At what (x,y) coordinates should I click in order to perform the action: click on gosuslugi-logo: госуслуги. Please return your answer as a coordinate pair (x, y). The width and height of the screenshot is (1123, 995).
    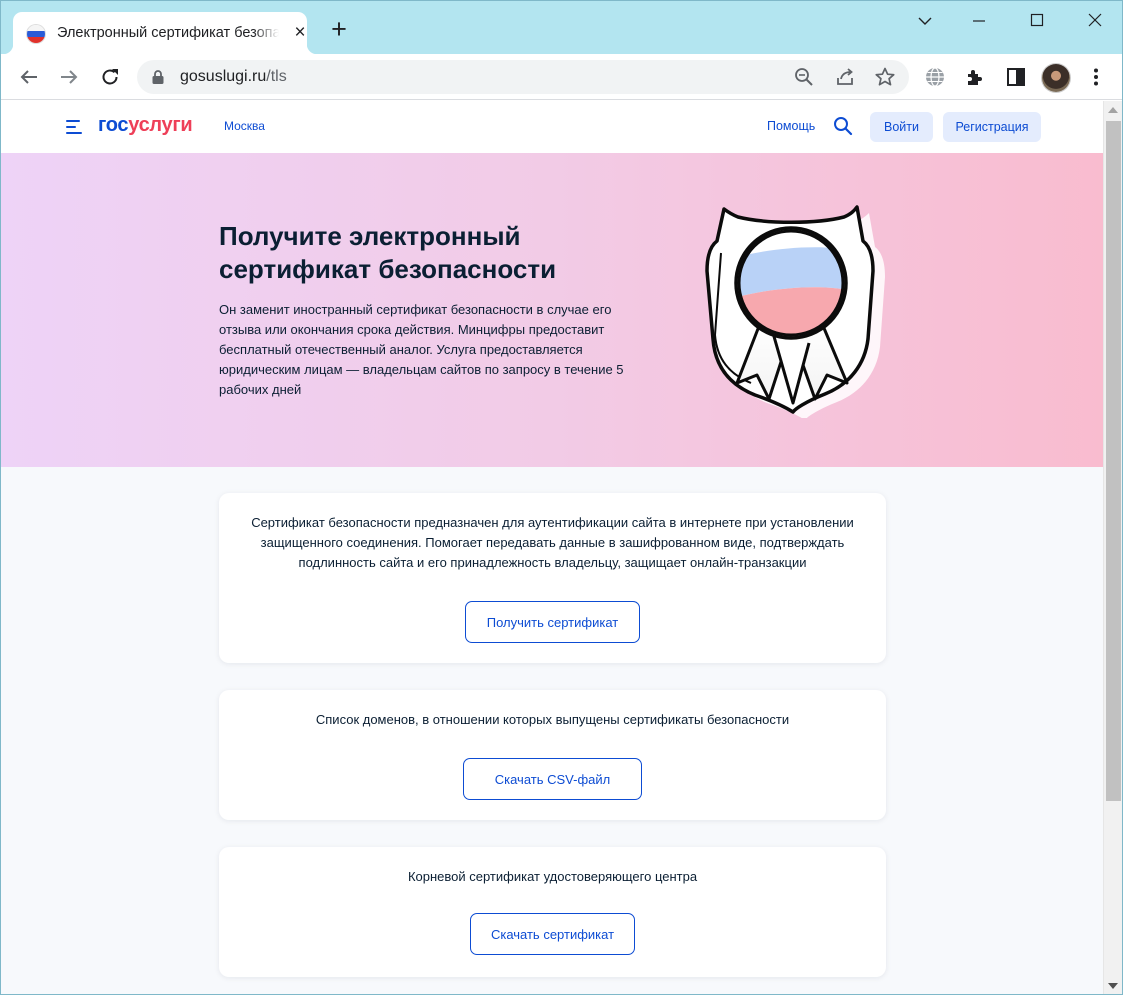
    Looking at the image, I should click on (145, 125).